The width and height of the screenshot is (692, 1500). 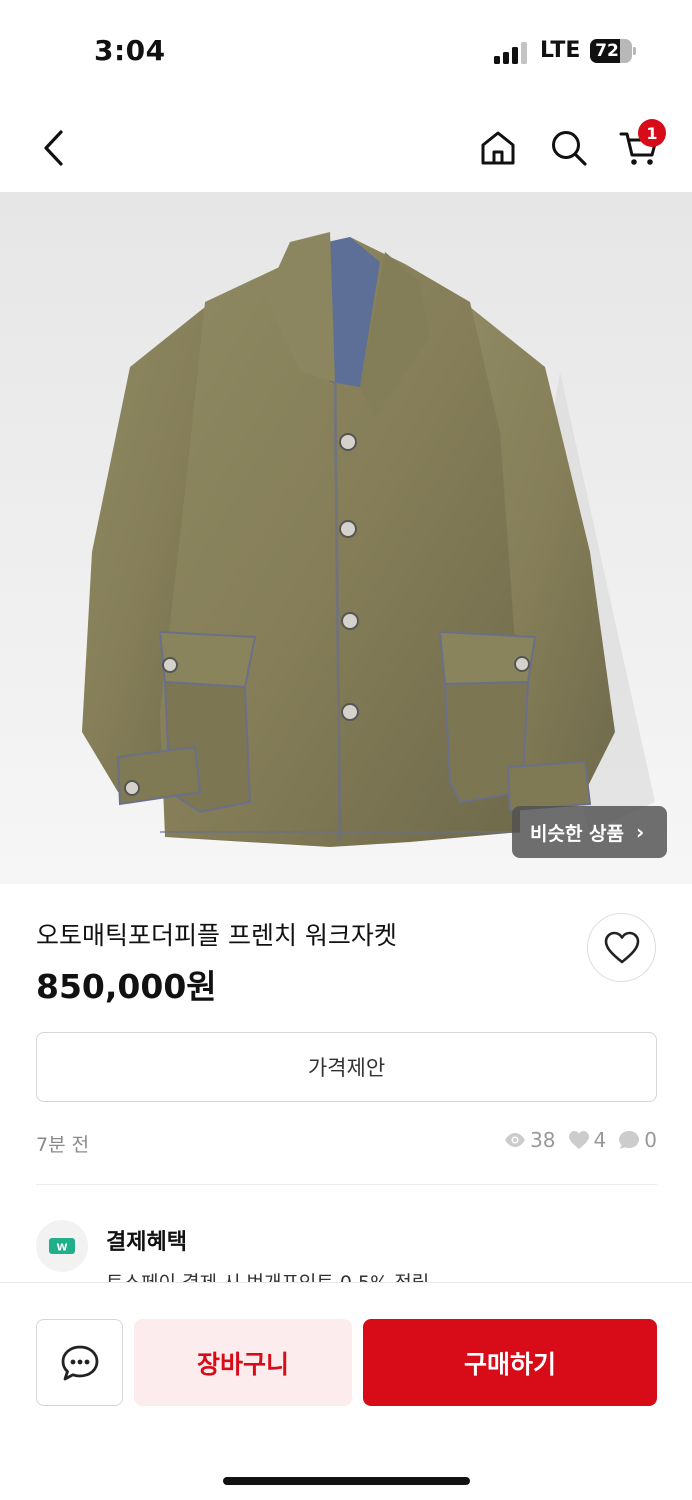 I want to click on like-count-value: 4, so click(x=600, y=1140).